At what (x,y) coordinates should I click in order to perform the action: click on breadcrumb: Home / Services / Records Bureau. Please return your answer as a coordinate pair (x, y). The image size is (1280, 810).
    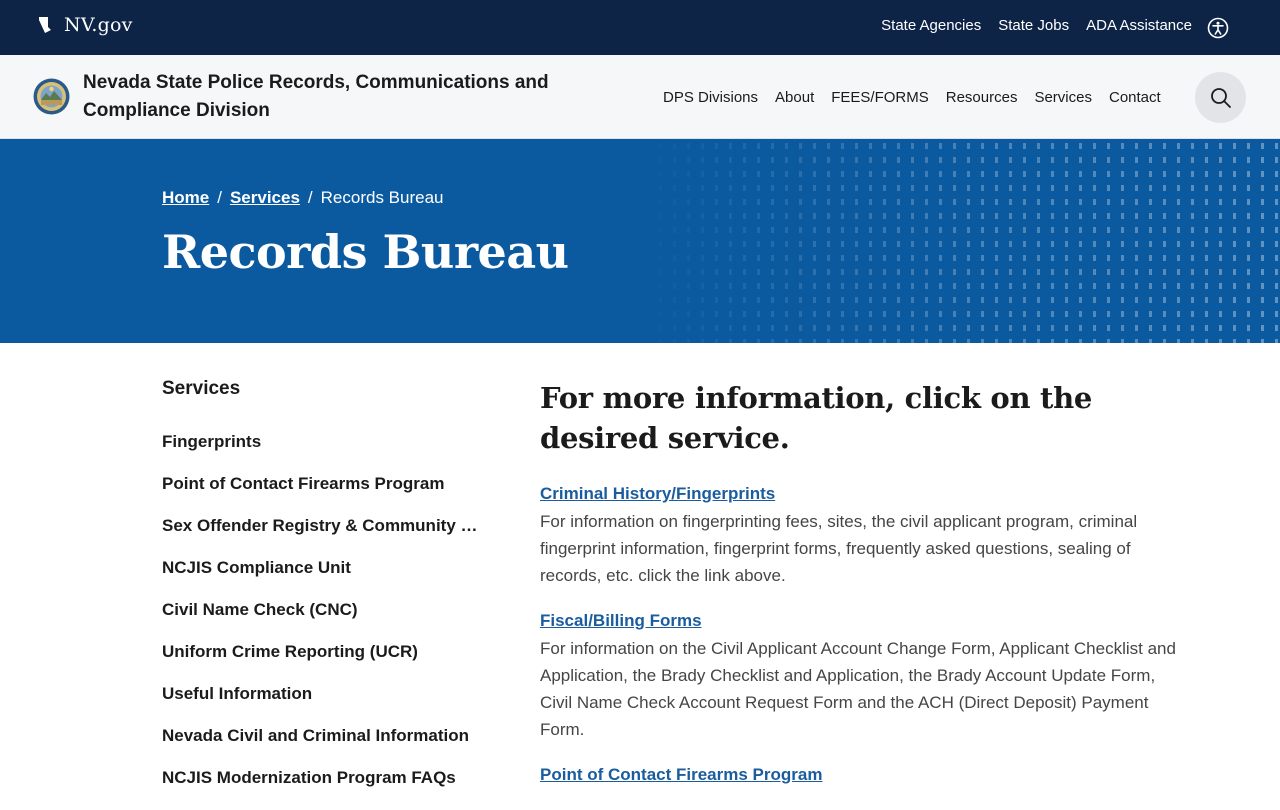
    Looking at the image, I should click on (303, 198).